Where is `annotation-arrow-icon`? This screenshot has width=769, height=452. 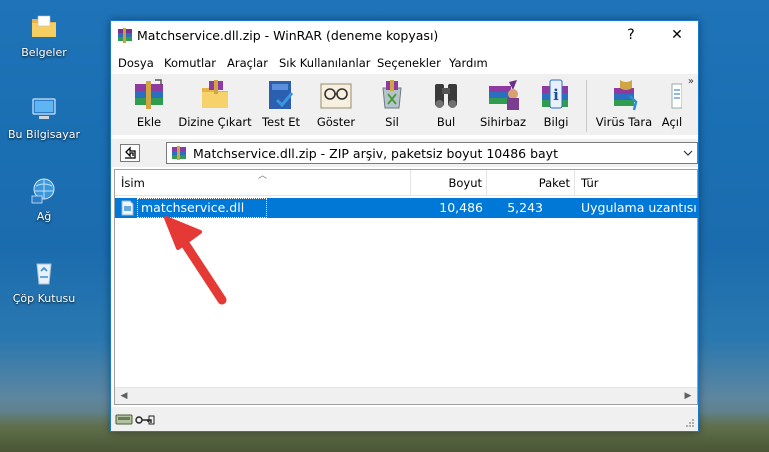 annotation-arrow-icon is located at coordinates (195, 260).